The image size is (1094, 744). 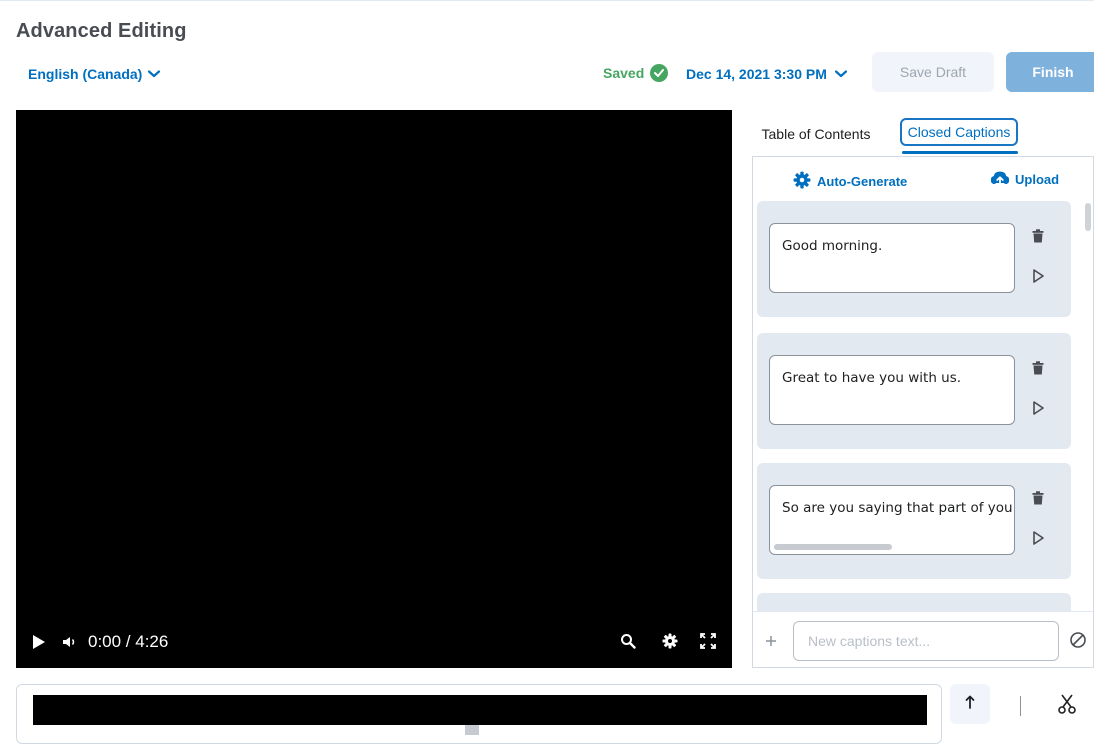 I want to click on auto-generate-label: Auto-Generate, so click(x=862, y=181).